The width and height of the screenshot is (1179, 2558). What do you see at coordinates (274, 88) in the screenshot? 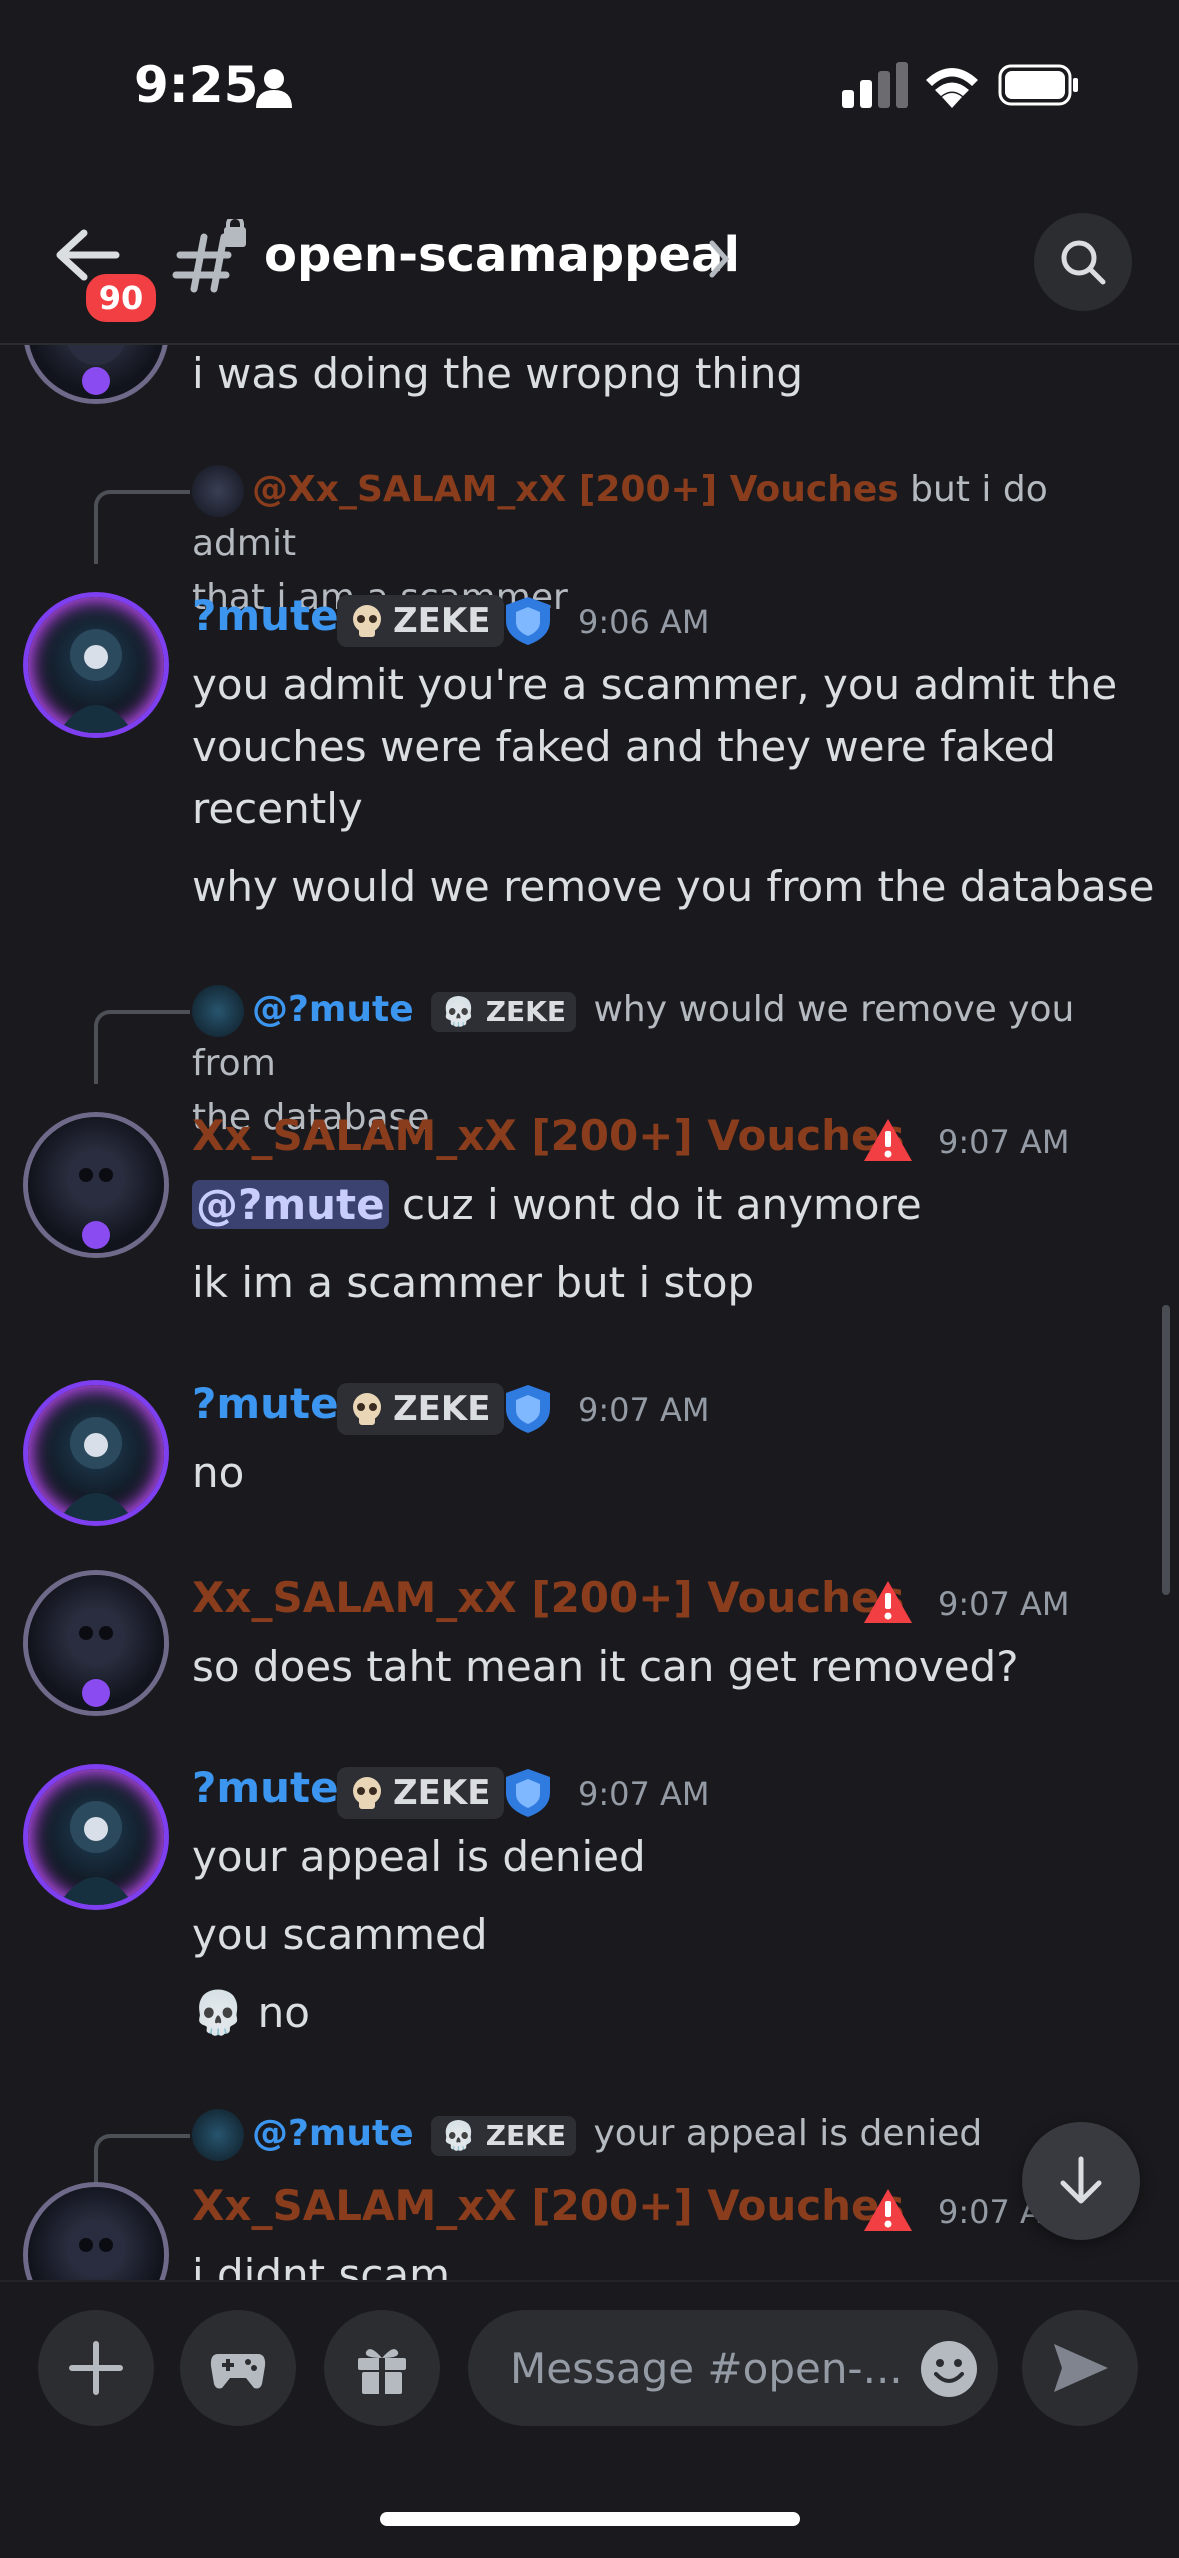
I see `person-icon` at bounding box center [274, 88].